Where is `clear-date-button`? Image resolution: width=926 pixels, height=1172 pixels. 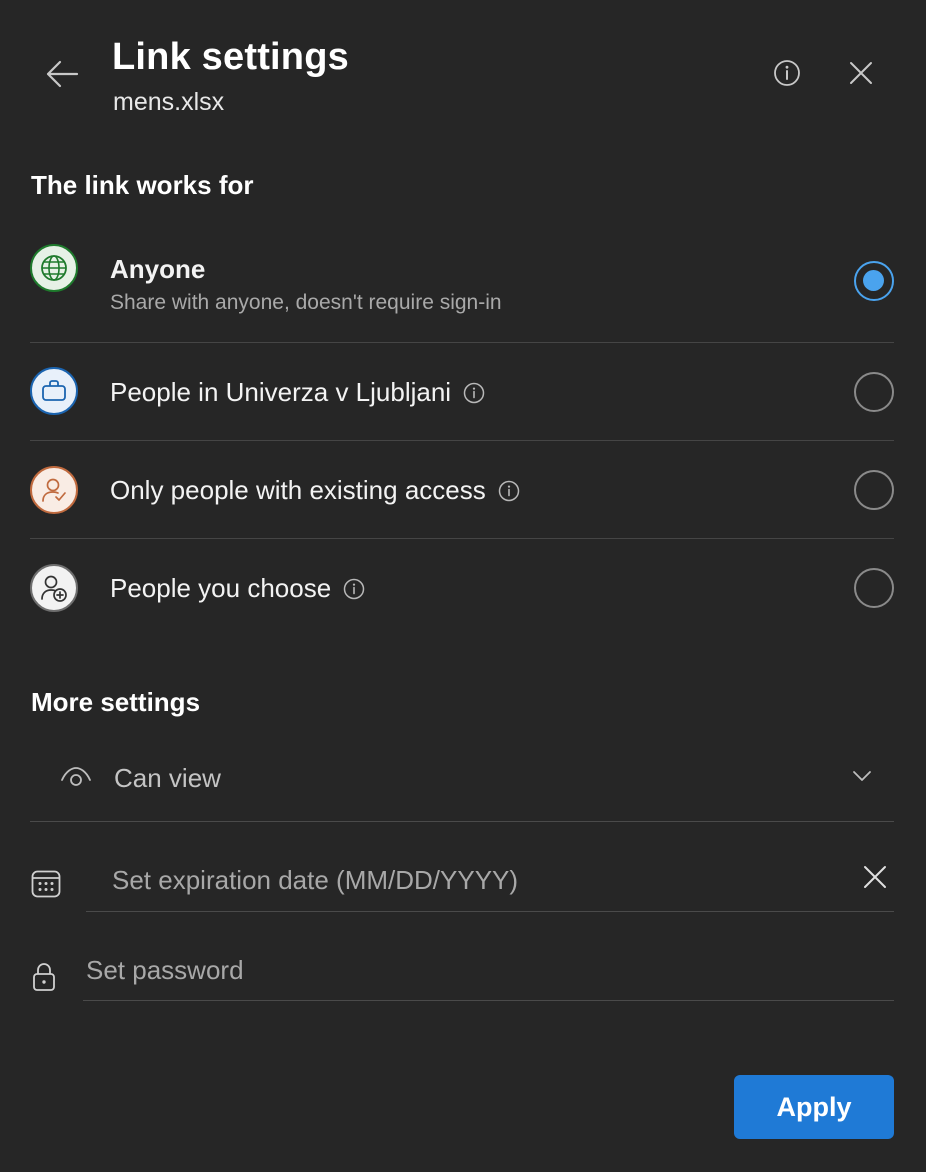
clear-date-button is located at coordinates (875, 877).